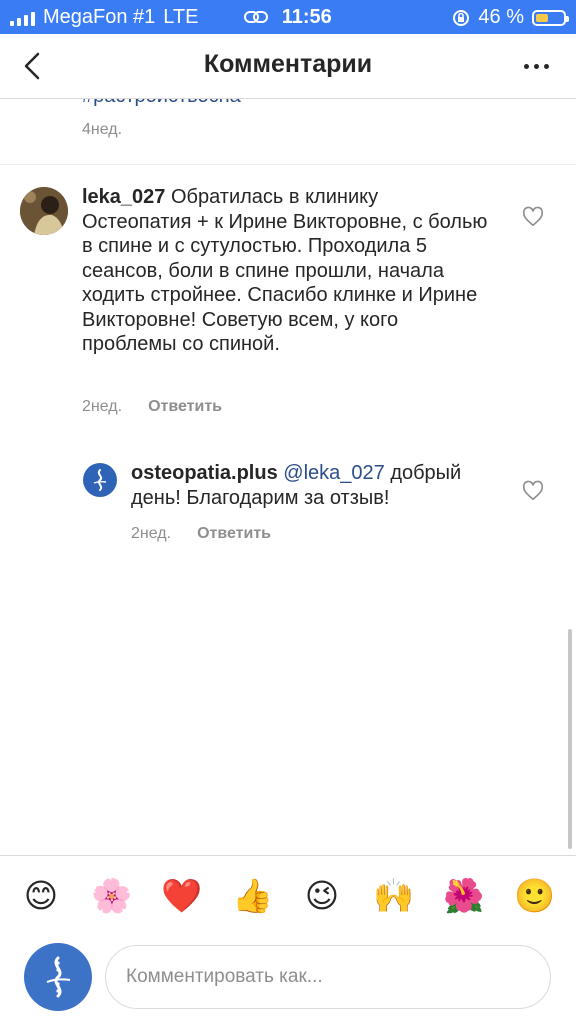 The height and width of the screenshot is (1024, 576). What do you see at coordinates (102, 129) in the screenshot?
I see `prev-comment-time: 4нед.` at bounding box center [102, 129].